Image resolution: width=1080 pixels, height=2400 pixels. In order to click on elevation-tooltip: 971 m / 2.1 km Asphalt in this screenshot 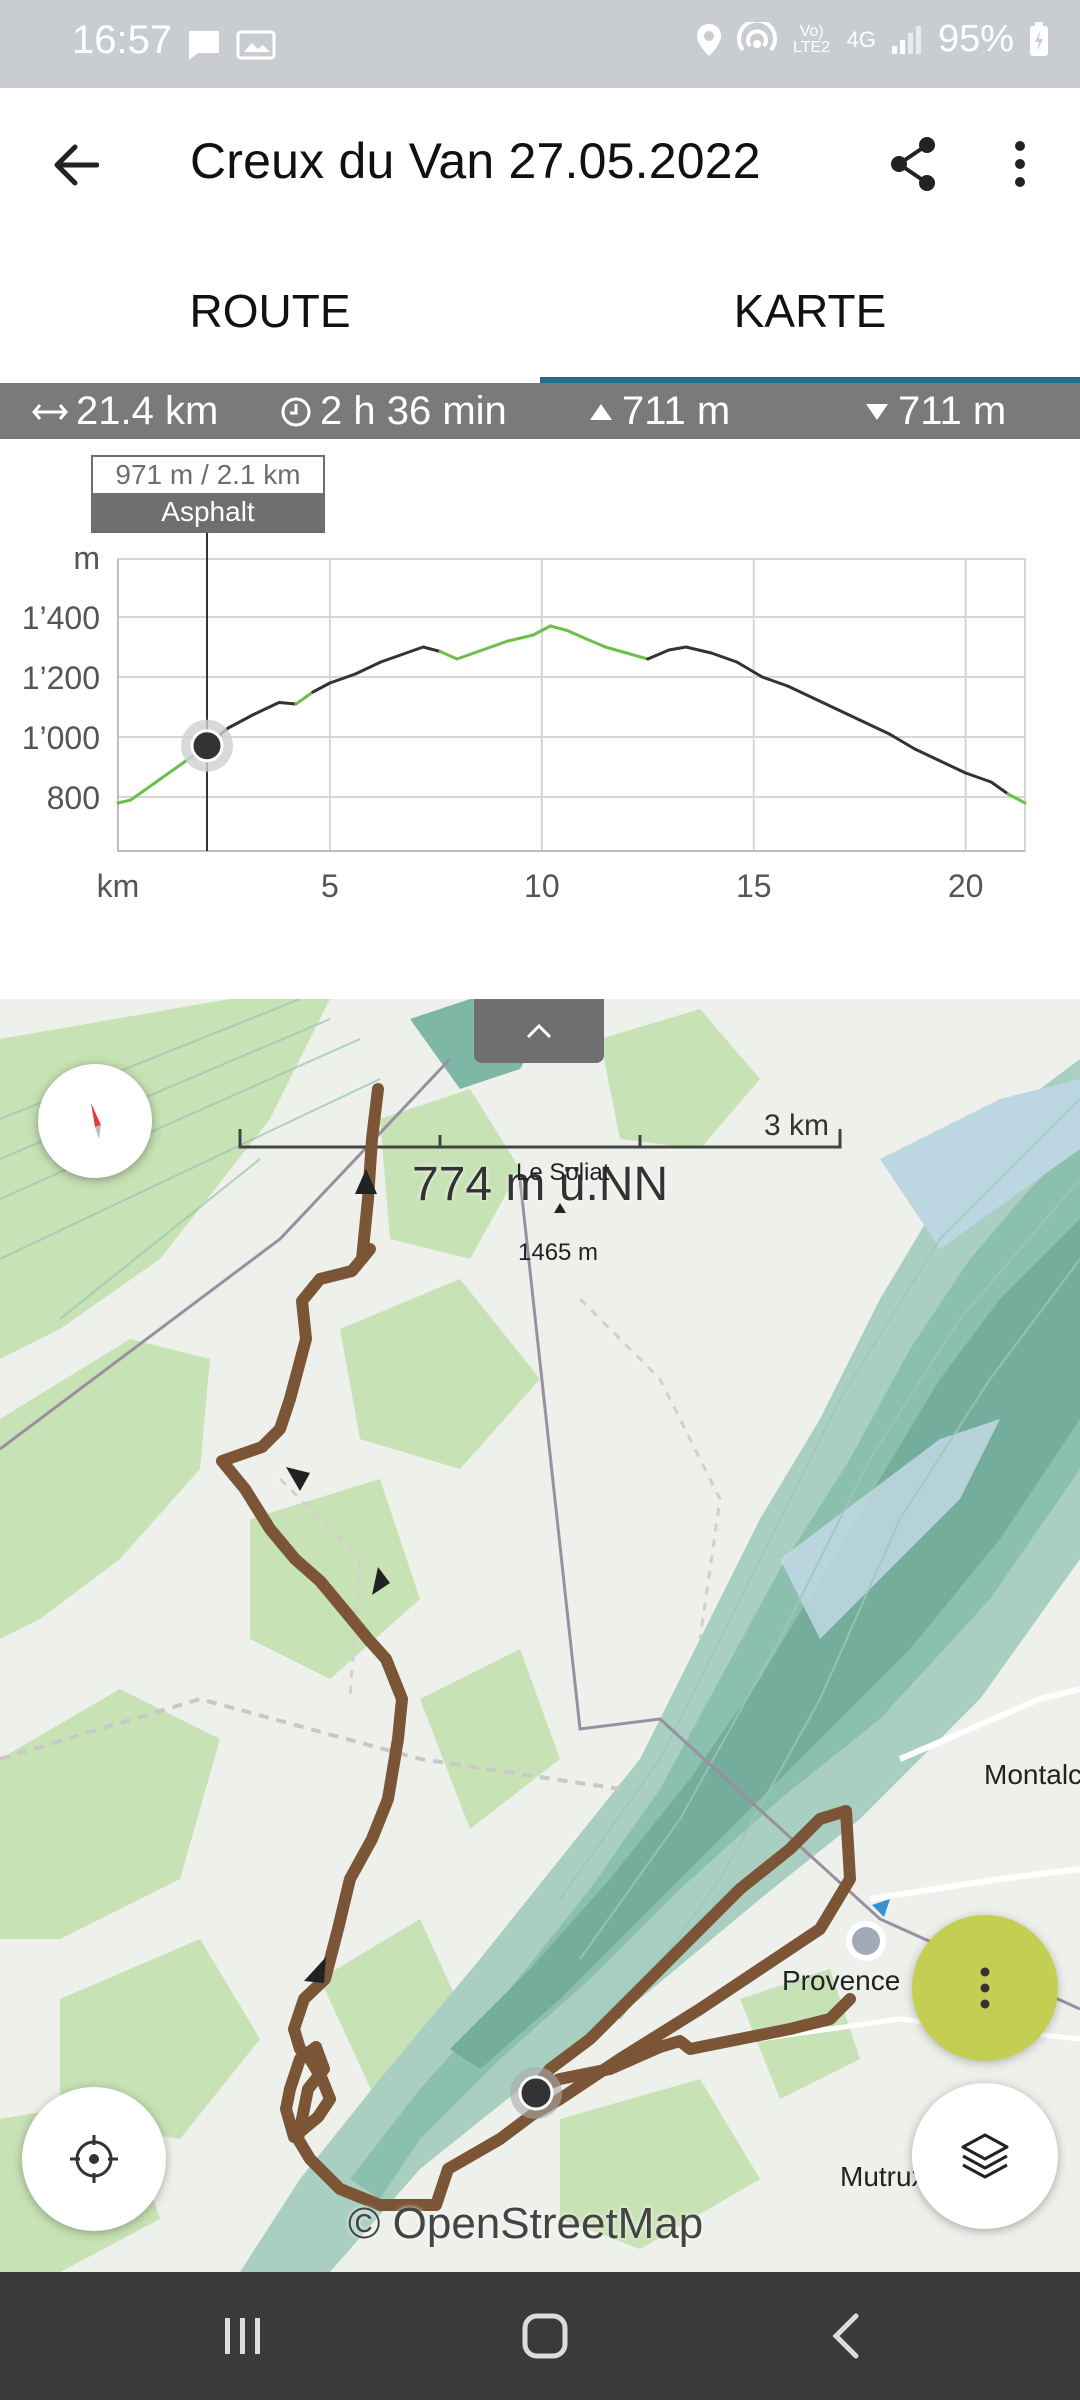, I will do `click(208, 494)`.